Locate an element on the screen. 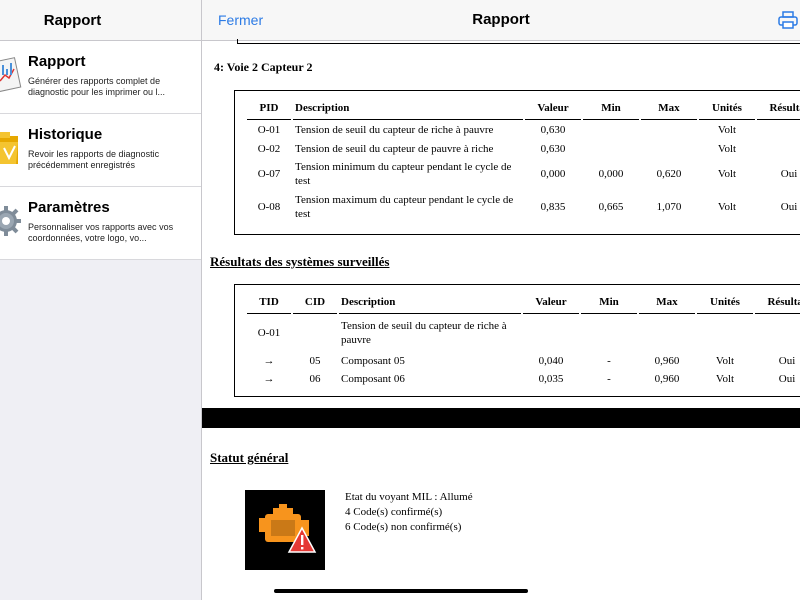  mil-status: Etat du voyant MIL : Allumé is located at coordinates (409, 497).